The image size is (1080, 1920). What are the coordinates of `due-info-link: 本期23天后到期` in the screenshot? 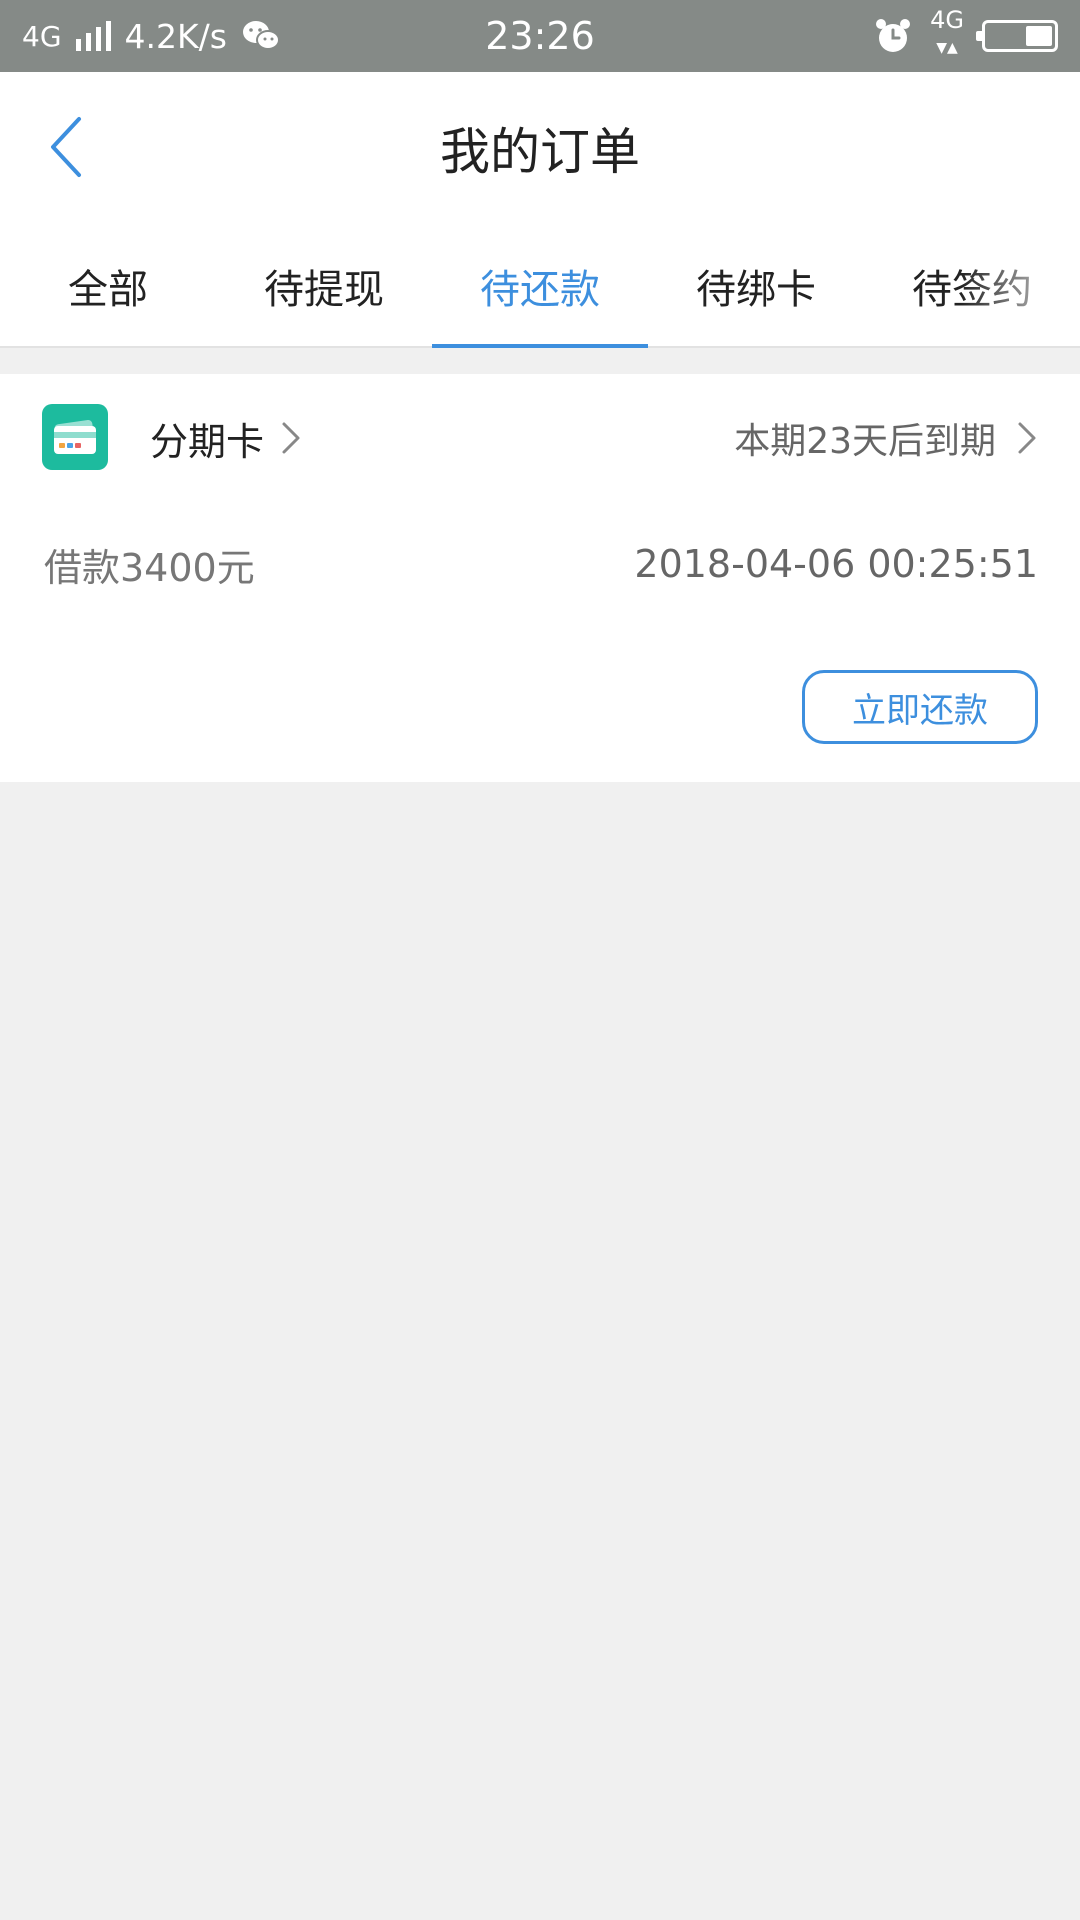 It's located at (886, 438).